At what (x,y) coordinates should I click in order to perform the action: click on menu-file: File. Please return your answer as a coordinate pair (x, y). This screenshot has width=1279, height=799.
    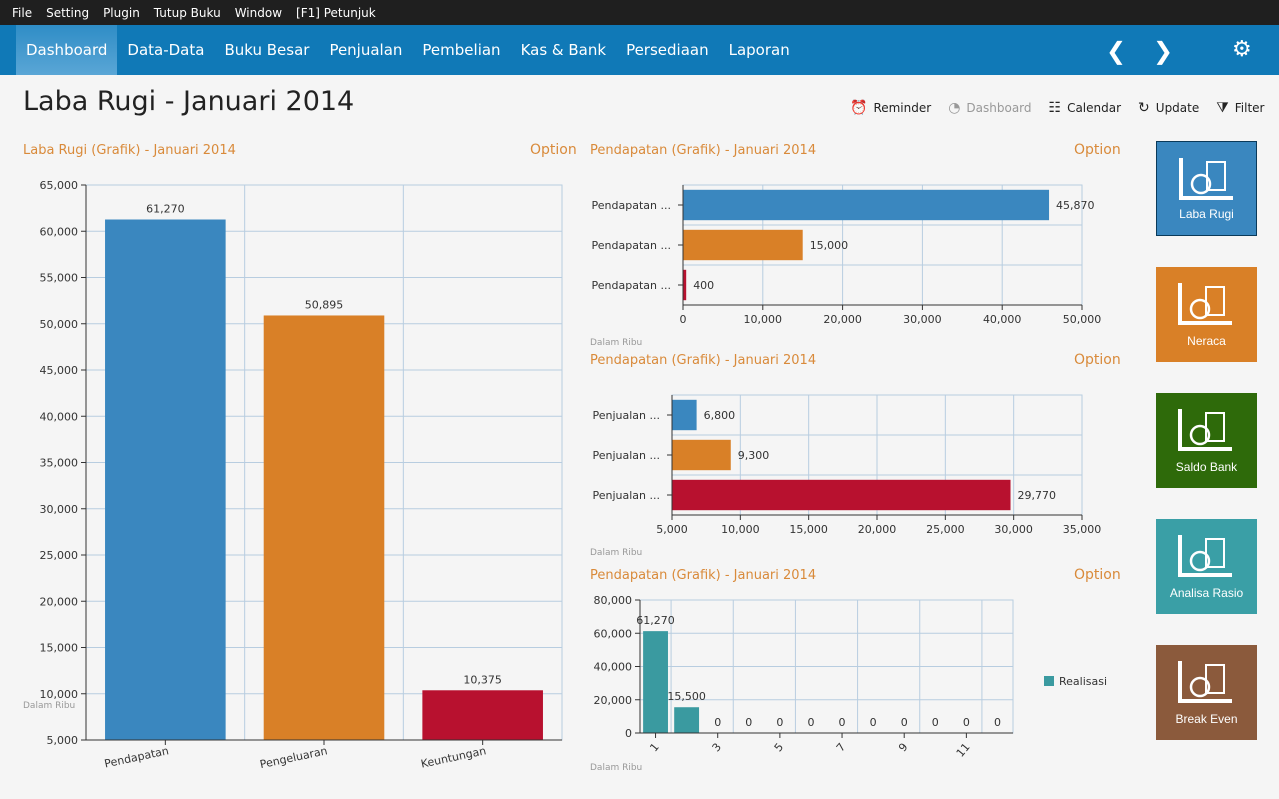
    Looking at the image, I should click on (22, 13).